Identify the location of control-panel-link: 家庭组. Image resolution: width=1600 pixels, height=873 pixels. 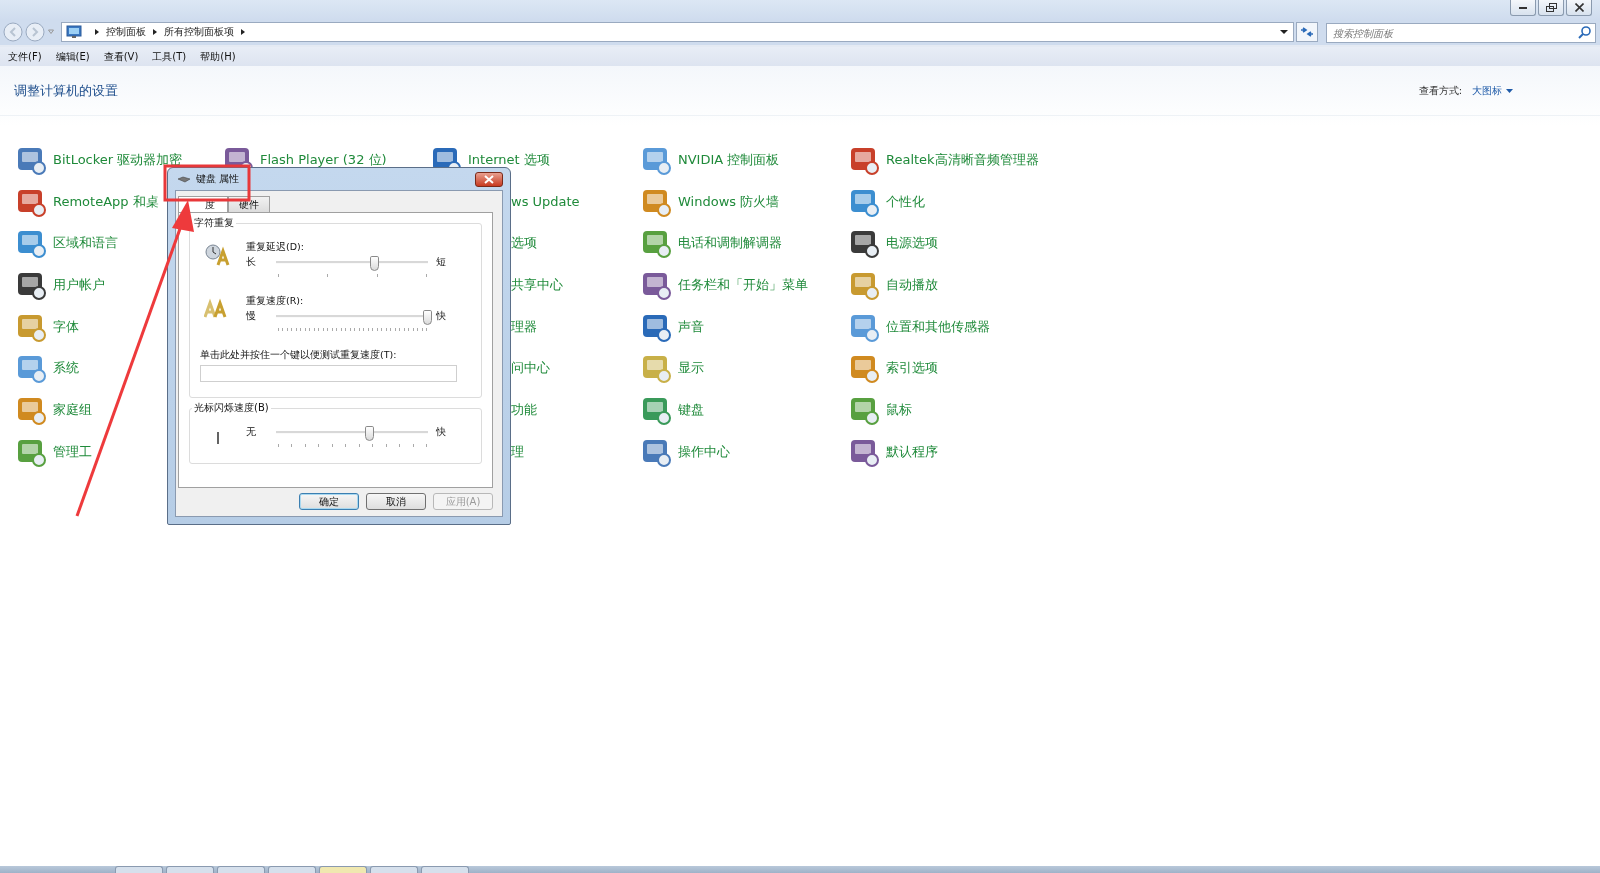
(72, 409).